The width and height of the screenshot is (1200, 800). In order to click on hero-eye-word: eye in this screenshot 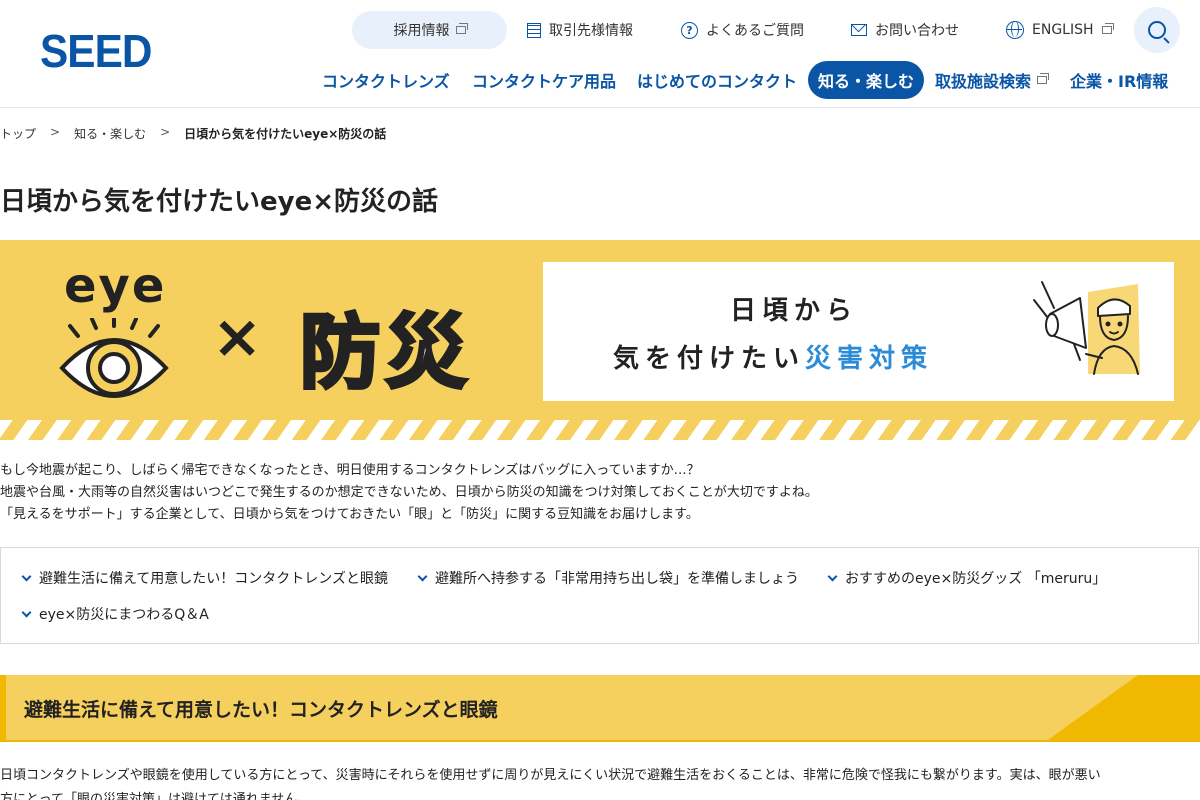, I will do `click(115, 286)`.